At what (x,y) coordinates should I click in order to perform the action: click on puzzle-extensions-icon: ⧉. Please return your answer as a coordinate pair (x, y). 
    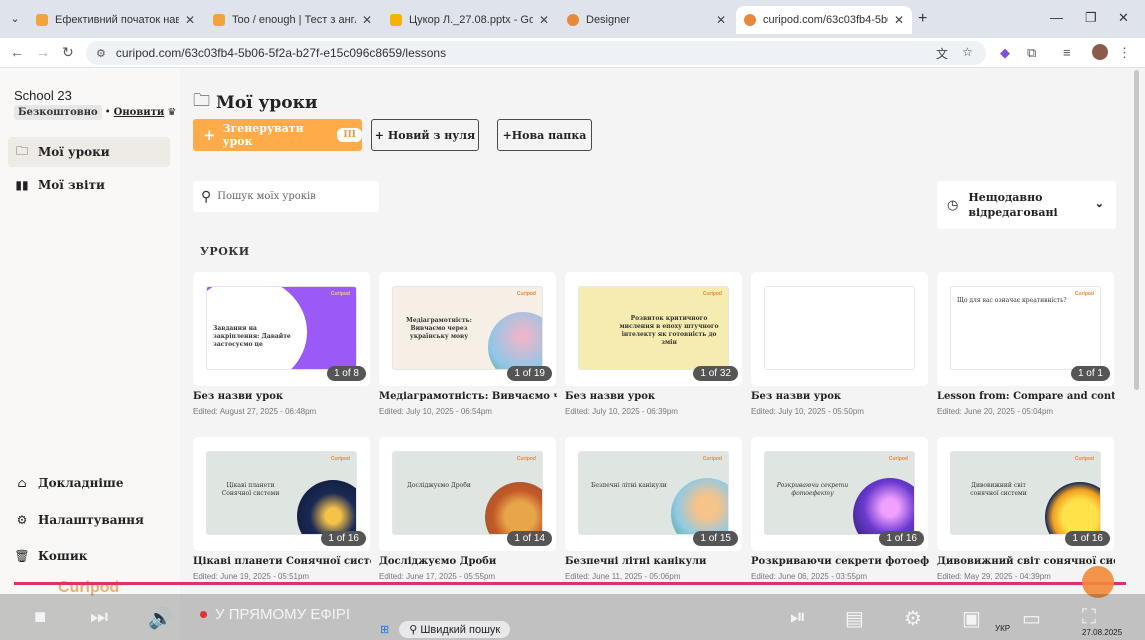
    Looking at the image, I should click on (1031, 53).